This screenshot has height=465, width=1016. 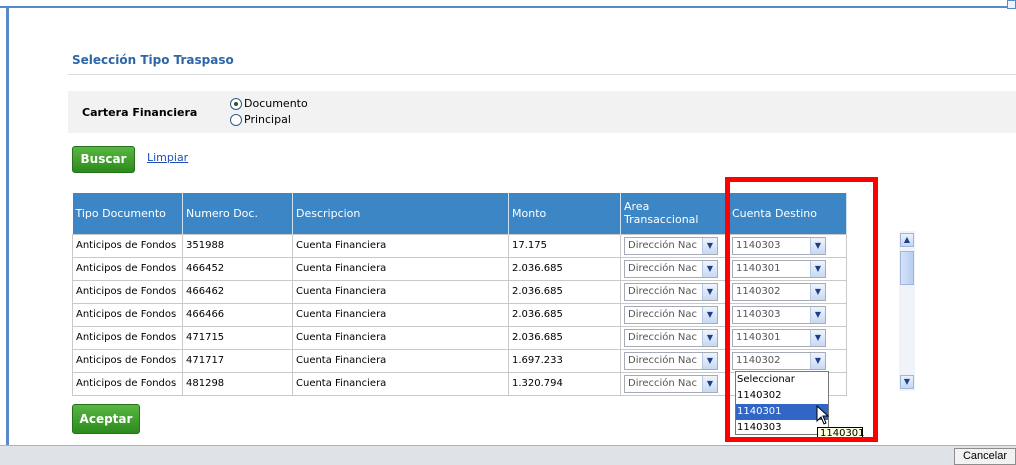 What do you see at coordinates (237, 337) in the screenshot?
I see `cell-numero: 471715` at bounding box center [237, 337].